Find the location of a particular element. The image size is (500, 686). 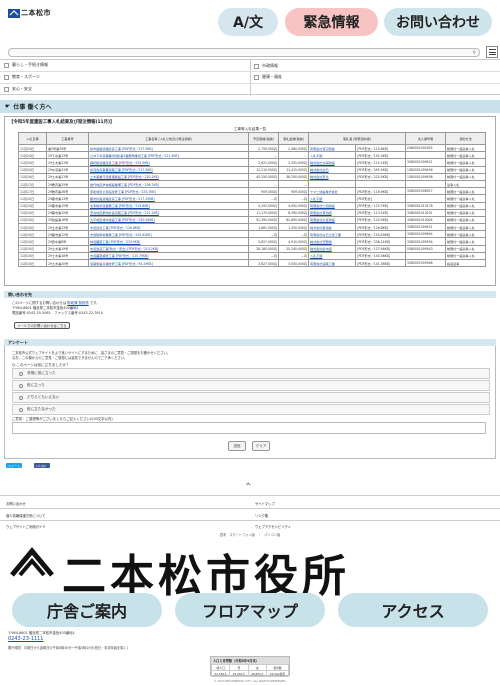

table-cell: 82,890,000円 is located at coordinates (293, 220).